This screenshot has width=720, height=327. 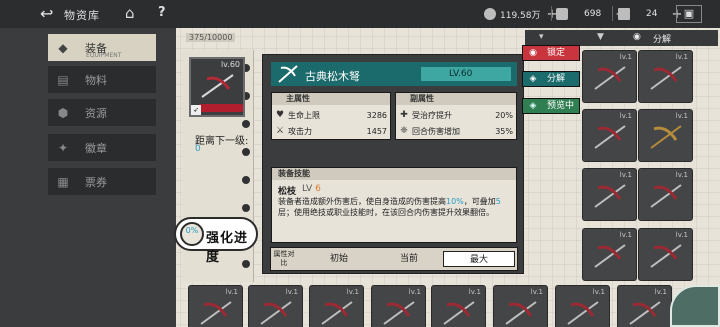 What do you see at coordinates (211, 37) in the screenshot?
I see `inventory-capacity: 375/10000` at bounding box center [211, 37].